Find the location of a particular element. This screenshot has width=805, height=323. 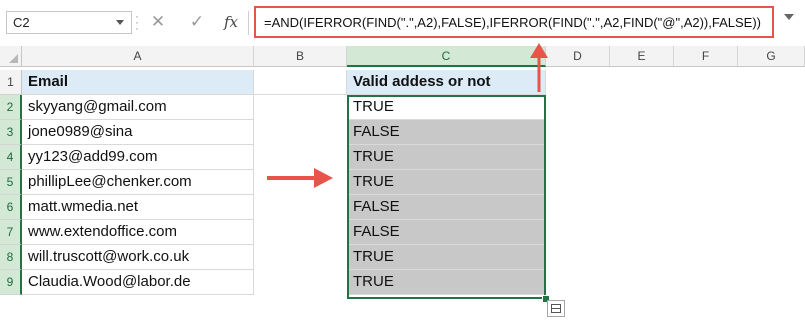

arrow-up-annotation is located at coordinates (539, 67).